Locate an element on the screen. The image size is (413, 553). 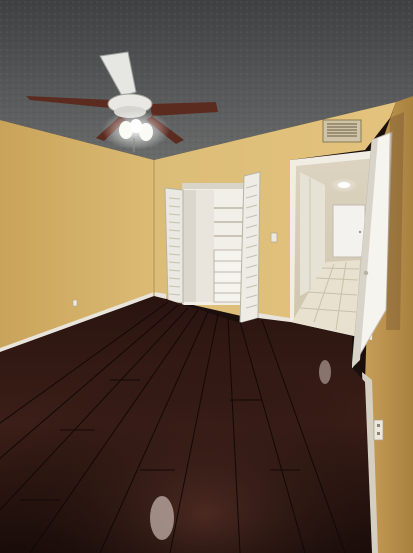
wall-outlet-left is located at coordinates (75, 303).